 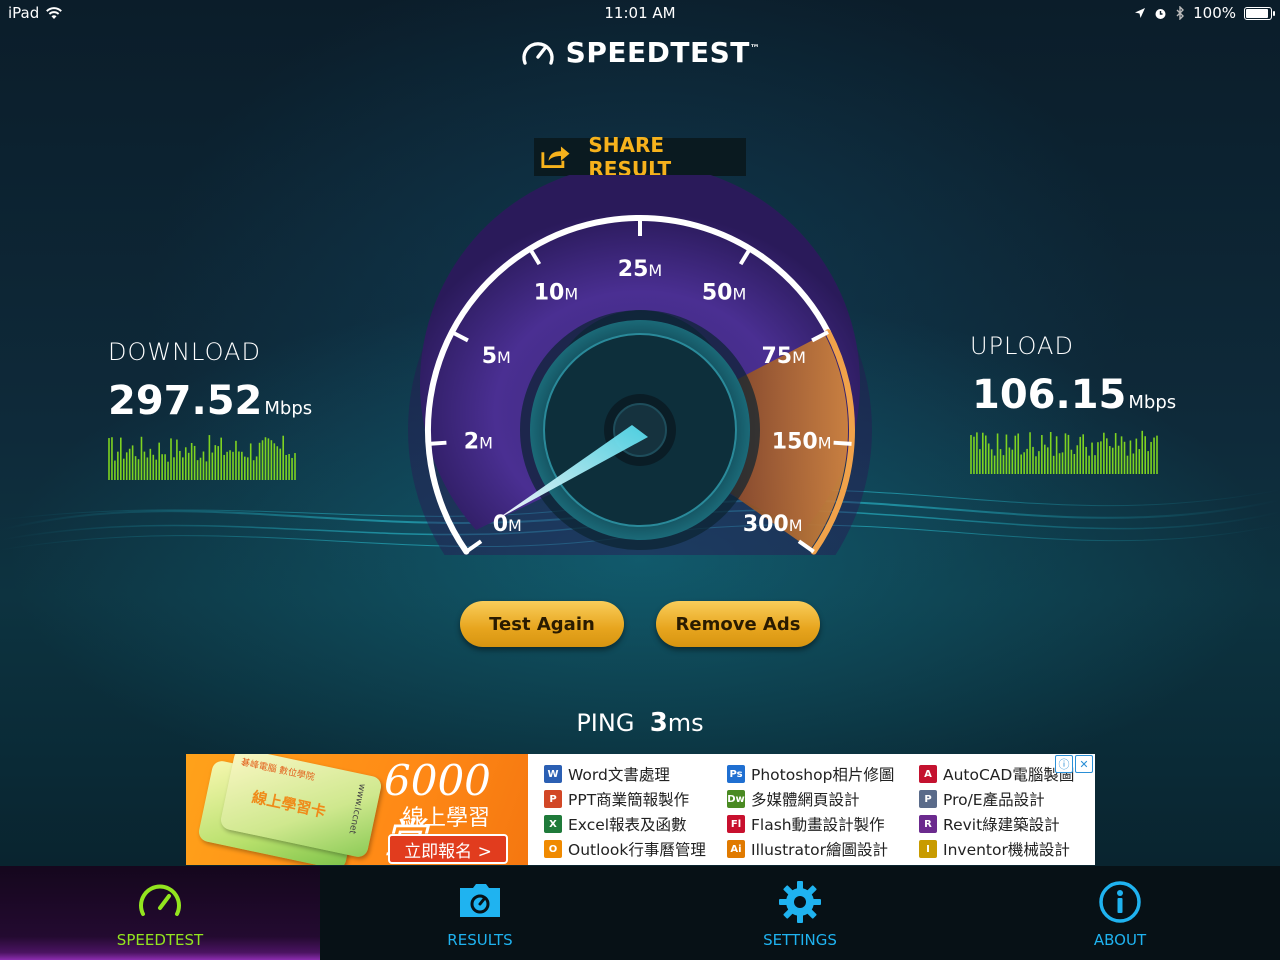 I want to click on bluetooth-icon, so click(x=1180, y=13).